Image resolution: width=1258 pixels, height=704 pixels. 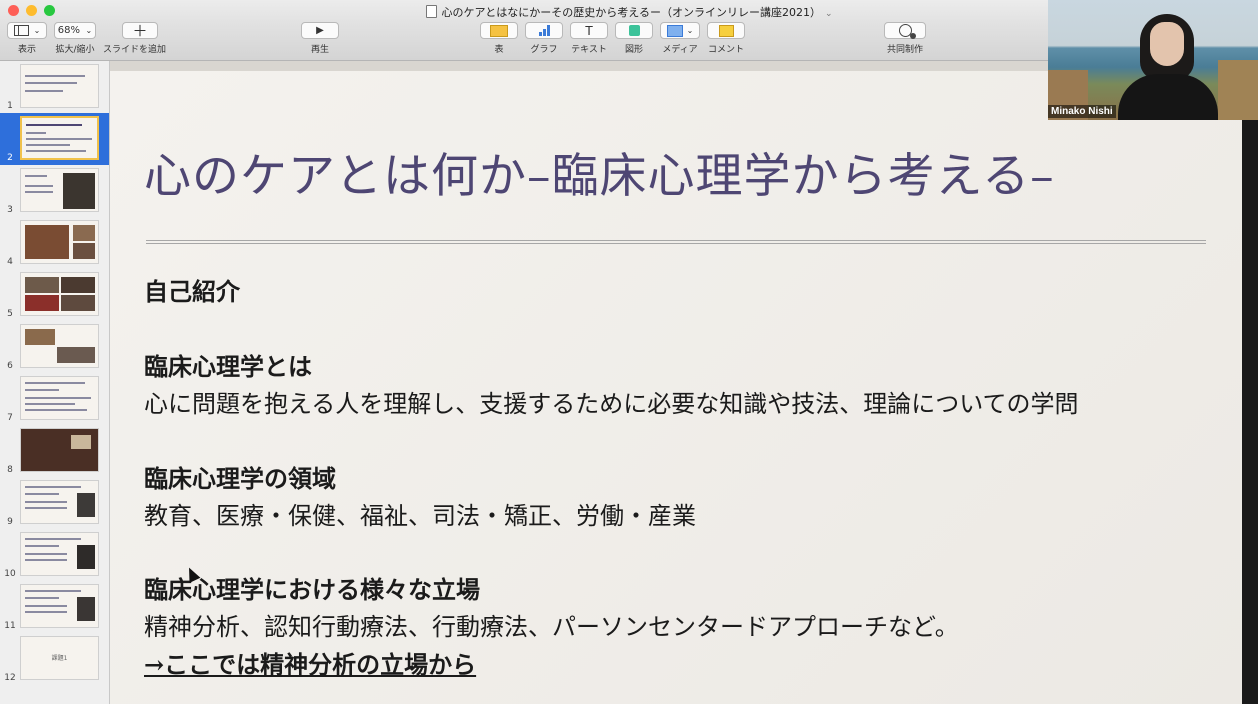 I want to click on play-icon: ▶, so click(x=320, y=30).